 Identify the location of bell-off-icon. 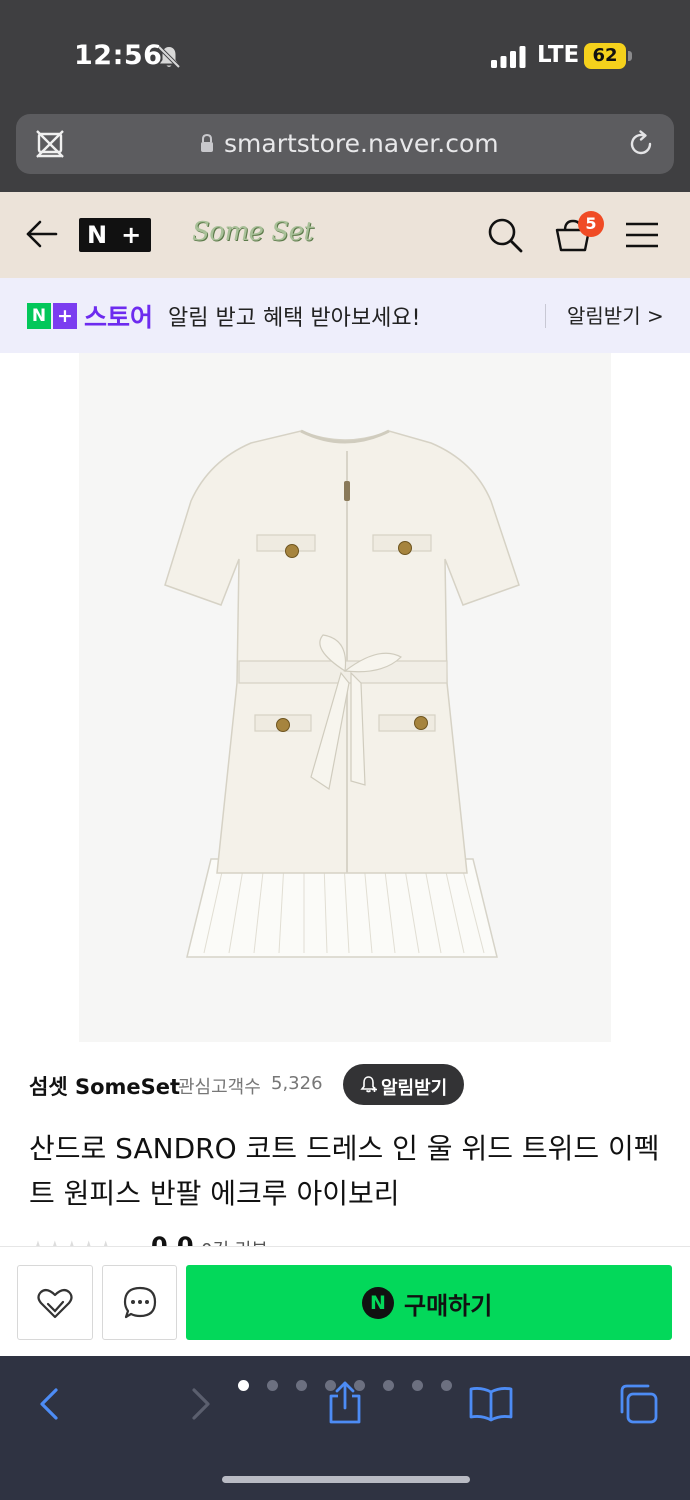
(169, 57).